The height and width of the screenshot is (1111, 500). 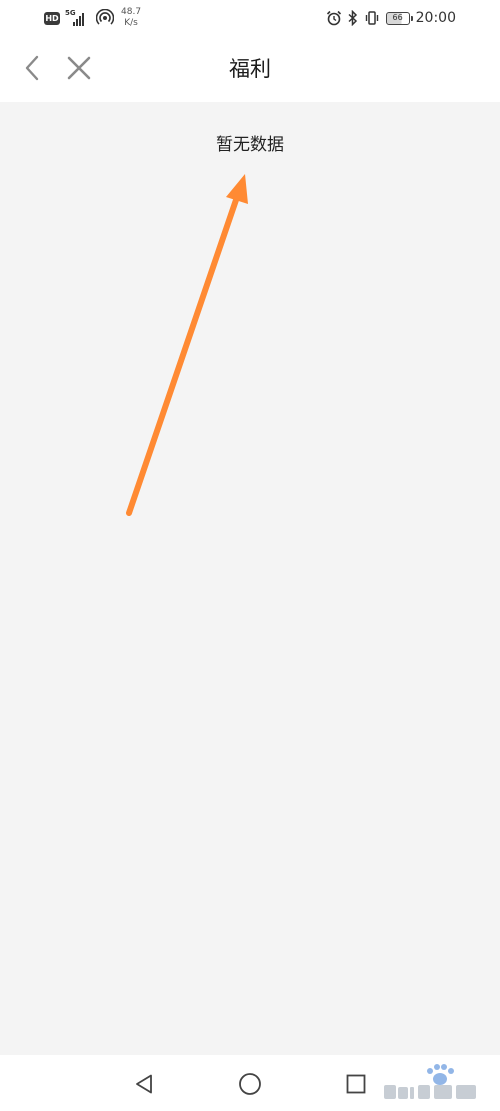 What do you see at coordinates (105, 17) in the screenshot?
I see `hotspot-icon` at bounding box center [105, 17].